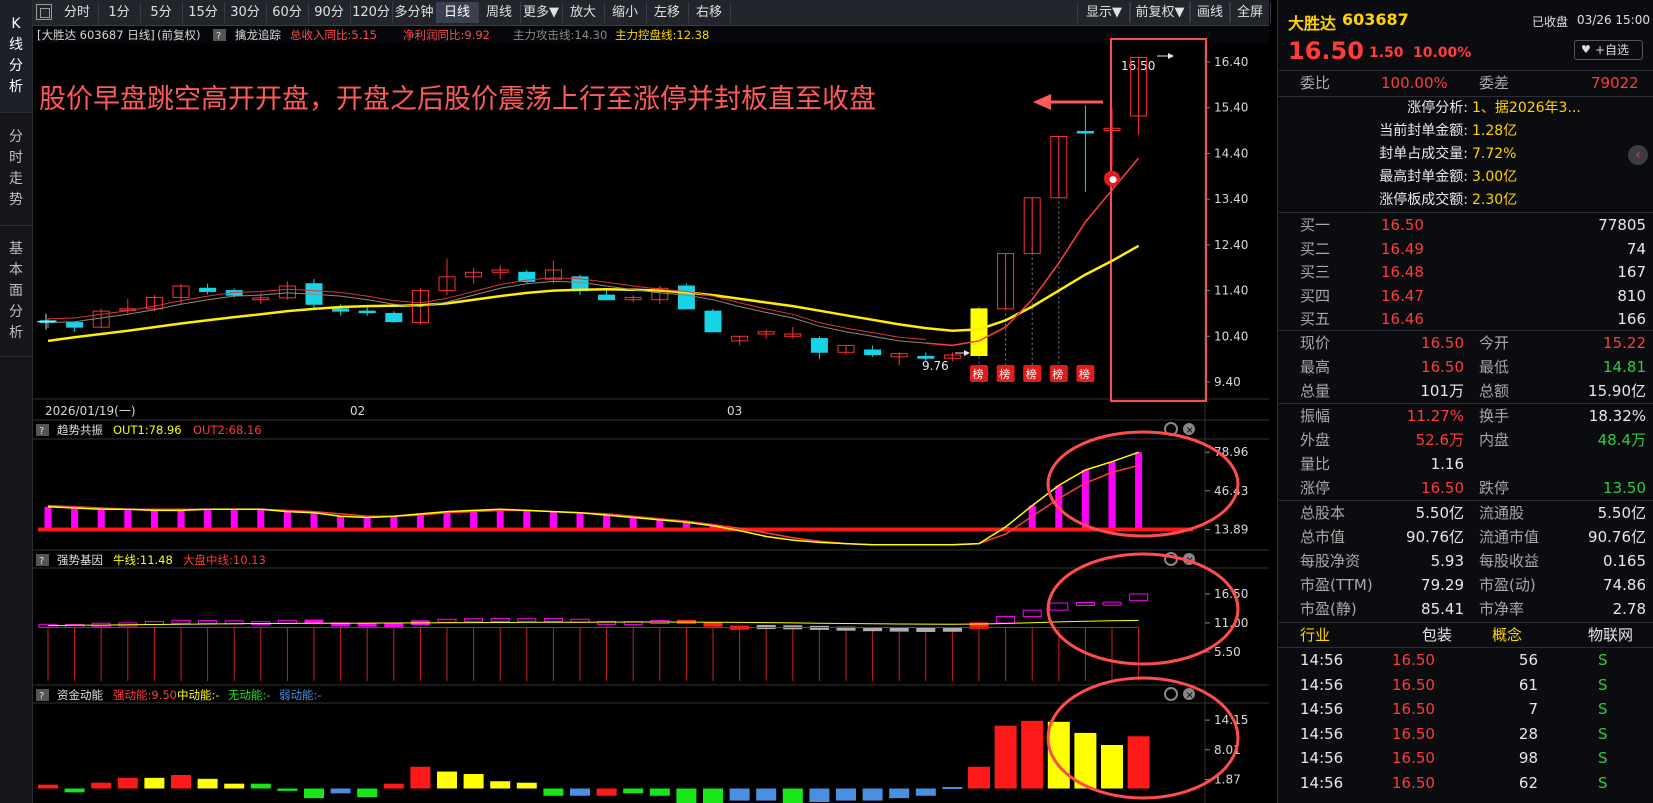  What do you see at coordinates (1323, 537) in the screenshot?
I see `stat-key: 总市值` at bounding box center [1323, 537].